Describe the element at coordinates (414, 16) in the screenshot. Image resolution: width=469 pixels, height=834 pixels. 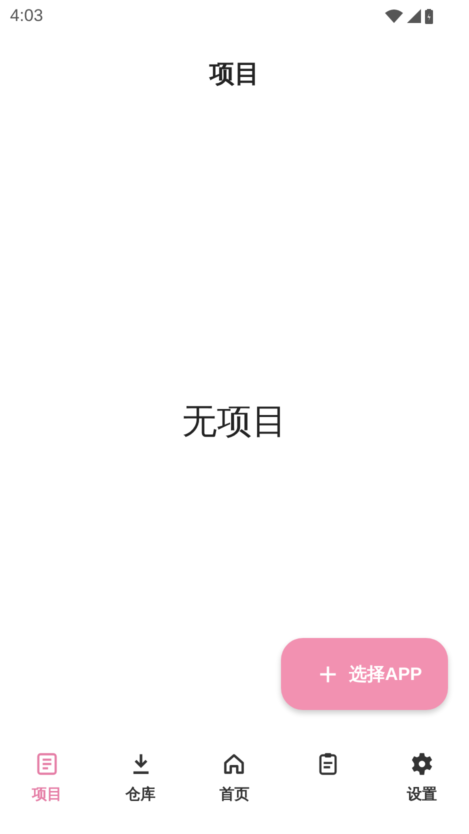
I see `signal-icon` at that location.